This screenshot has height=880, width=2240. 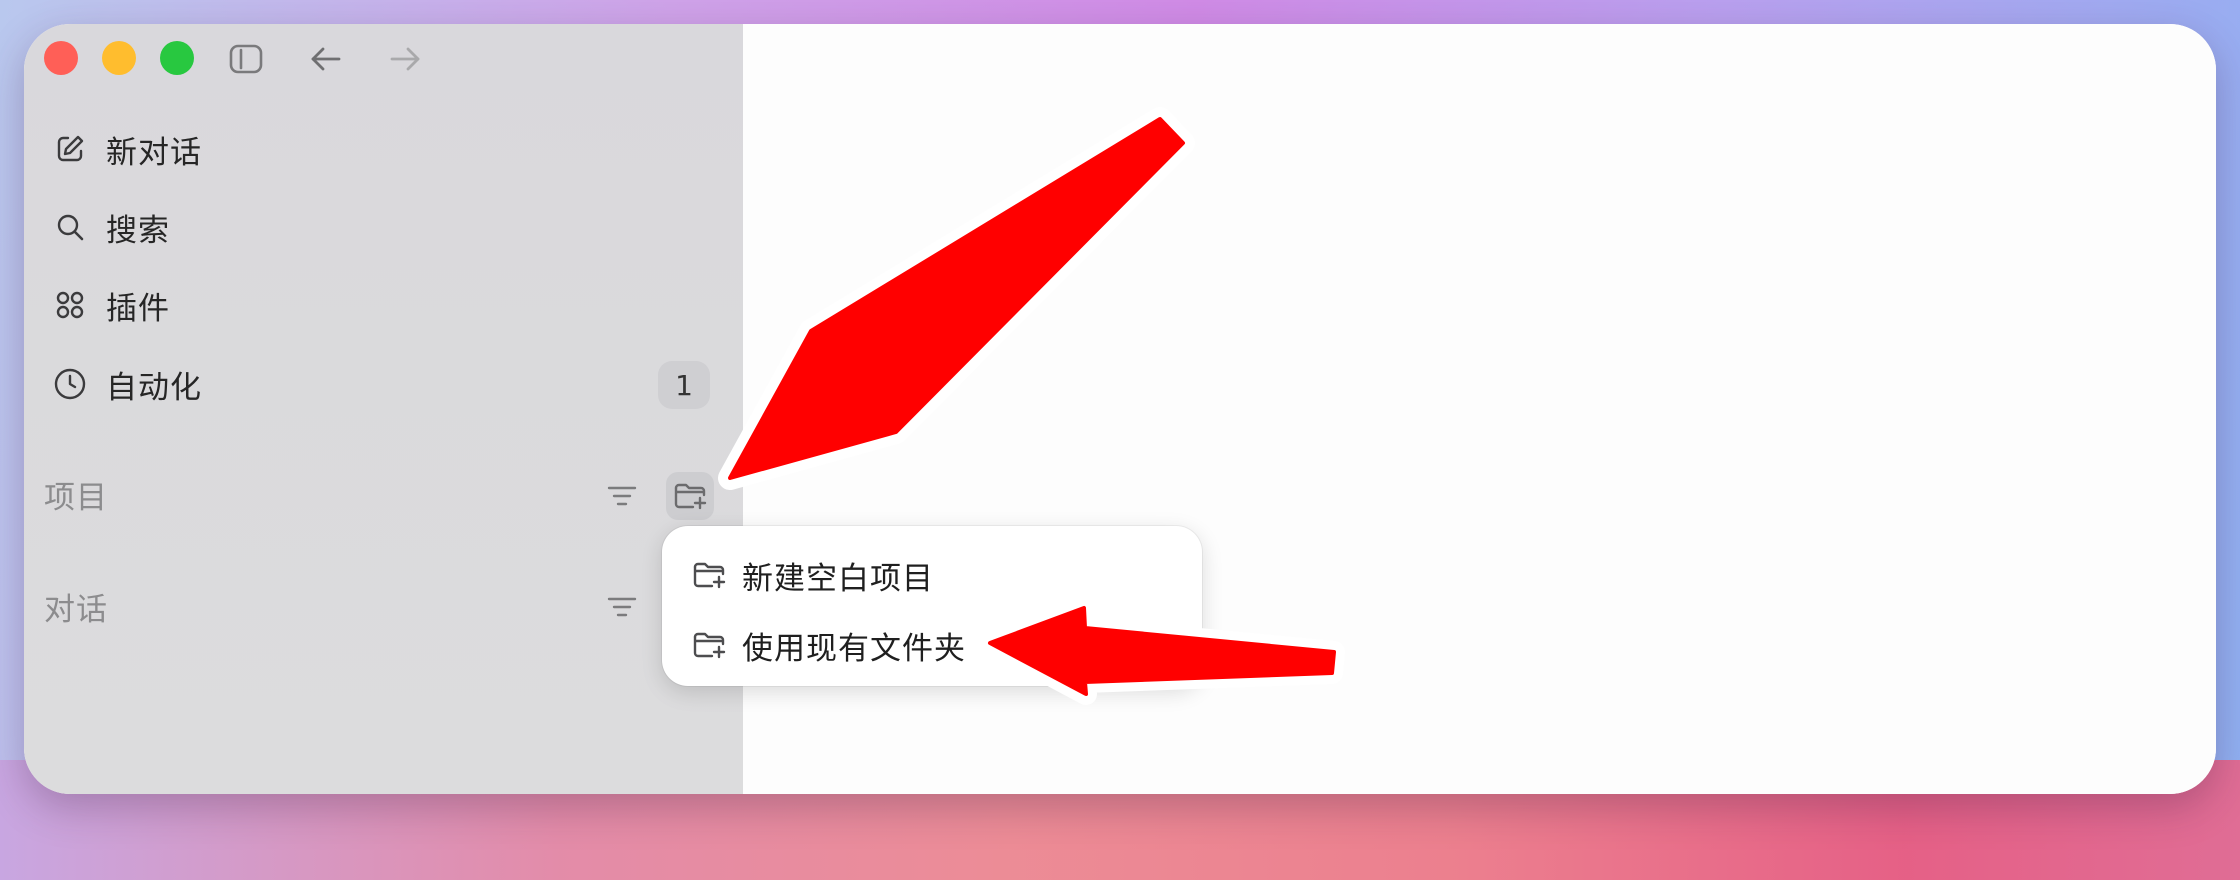 What do you see at coordinates (838, 578) in the screenshot?
I see `menu-item-label: 新建空白项目` at bounding box center [838, 578].